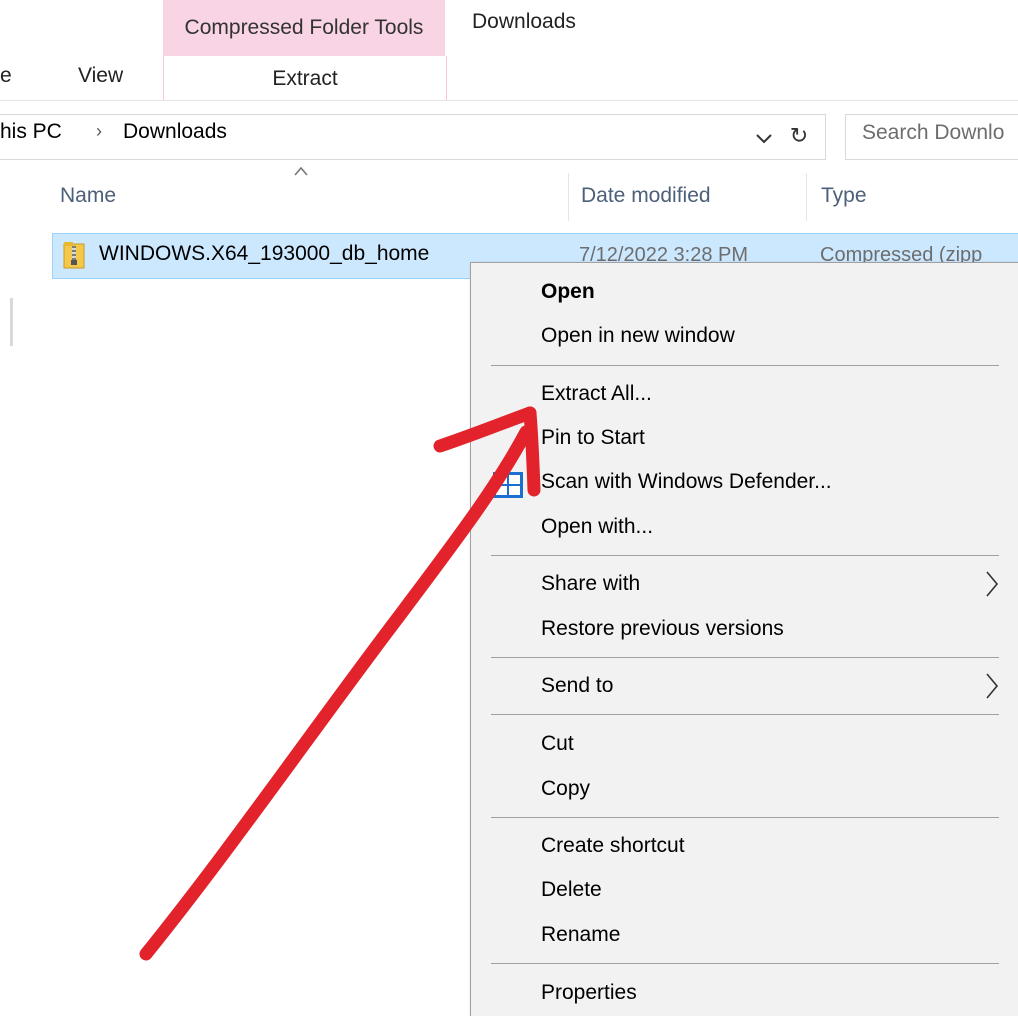 The width and height of the screenshot is (1018, 1016). I want to click on menu-item-share-with: Share with, so click(590, 584).